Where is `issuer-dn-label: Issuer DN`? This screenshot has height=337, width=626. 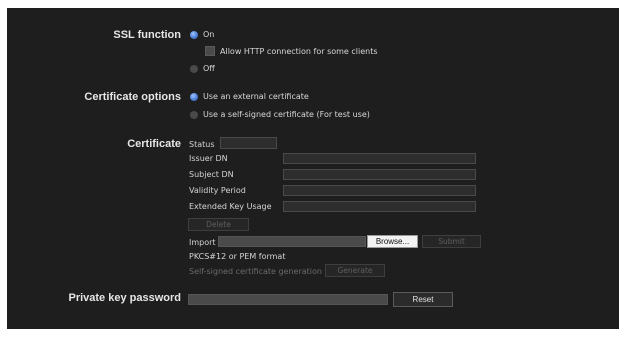 issuer-dn-label: Issuer DN is located at coordinates (208, 158).